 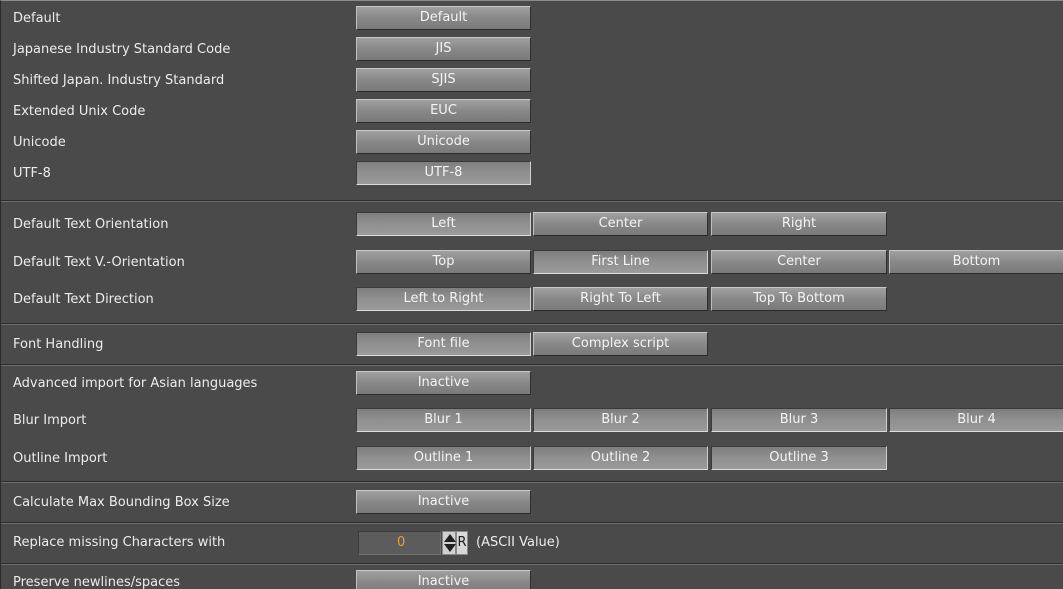 What do you see at coordinates (449, 543) in the screenshot?
I see `stepper-buttons` at bounding box center [449, 543].